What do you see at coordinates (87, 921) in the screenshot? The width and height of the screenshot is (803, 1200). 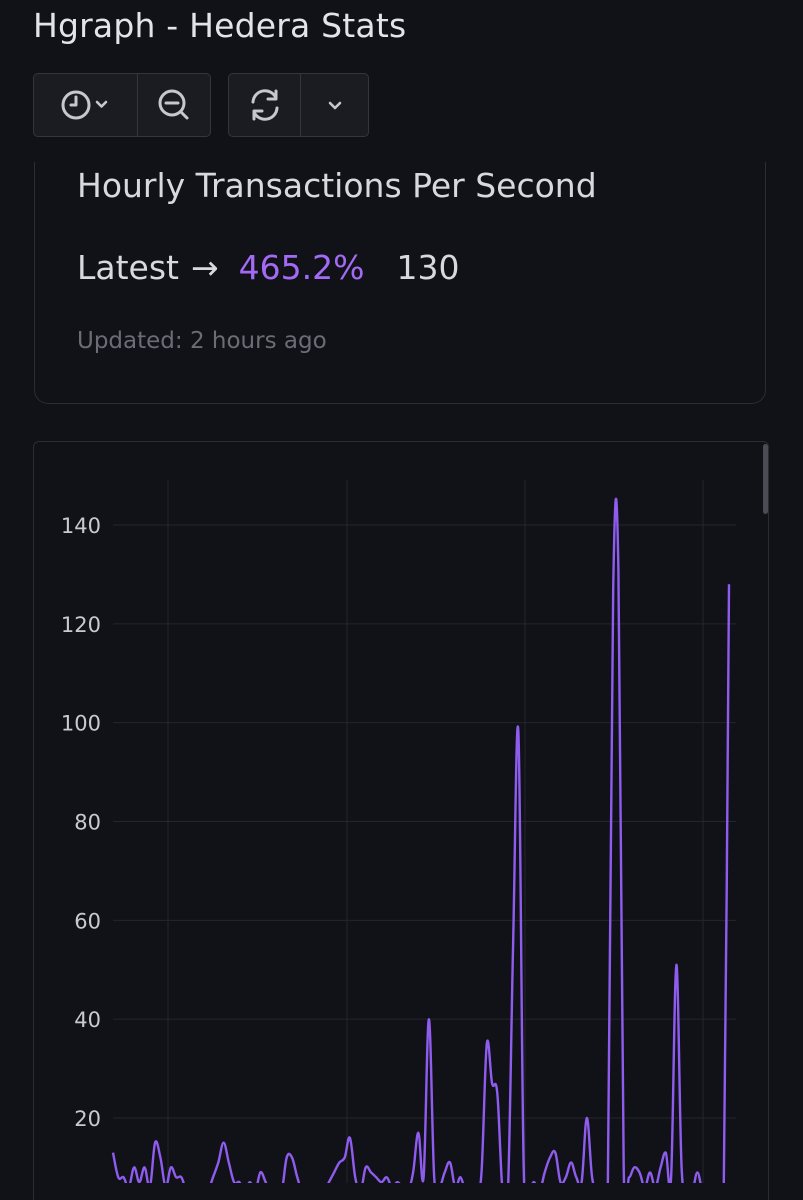 I see `y-axis-tick-label: 60` at bounding box center [87, 921].